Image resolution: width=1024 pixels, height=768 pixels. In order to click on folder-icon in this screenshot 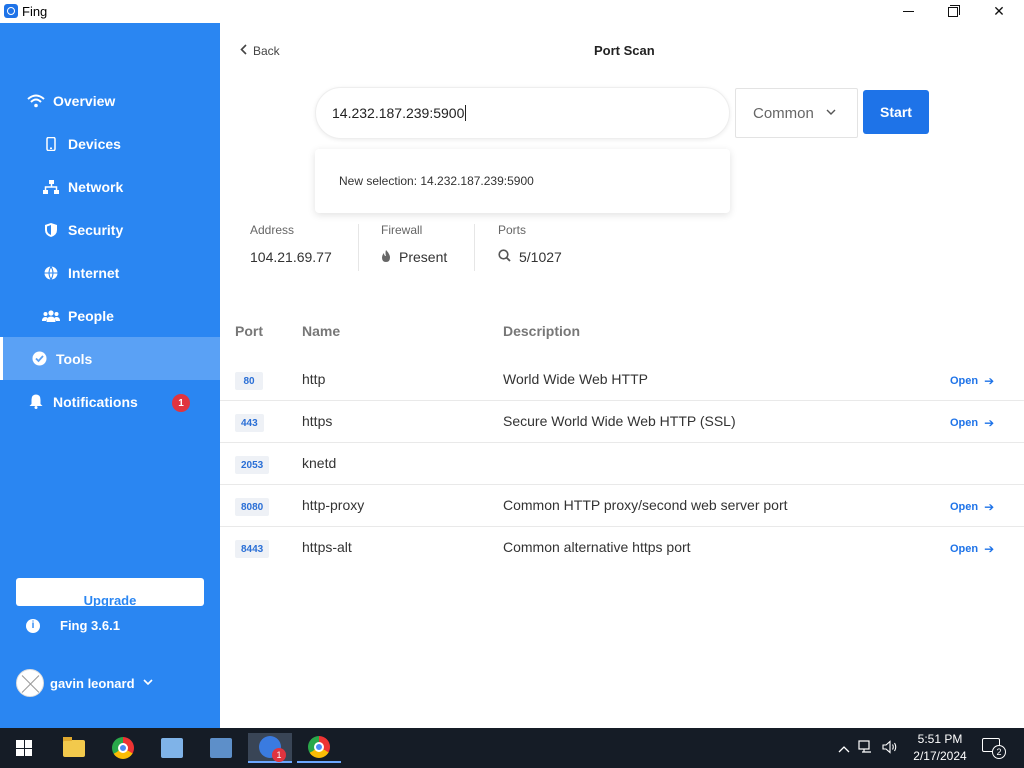, I will do `click(74, 746)`.